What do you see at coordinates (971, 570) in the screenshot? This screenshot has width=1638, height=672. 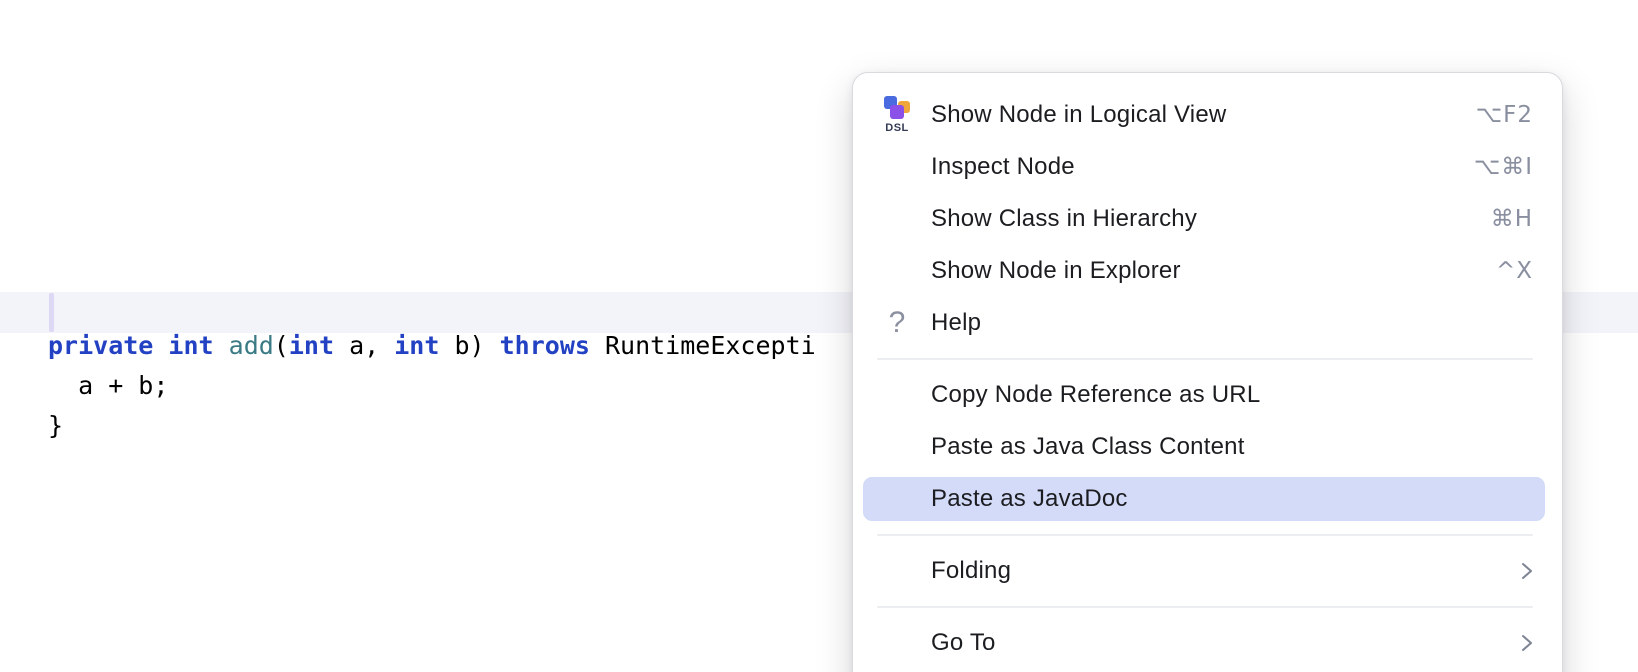 I see `menu-item-label: Folding` at bounding box center [971, 570].